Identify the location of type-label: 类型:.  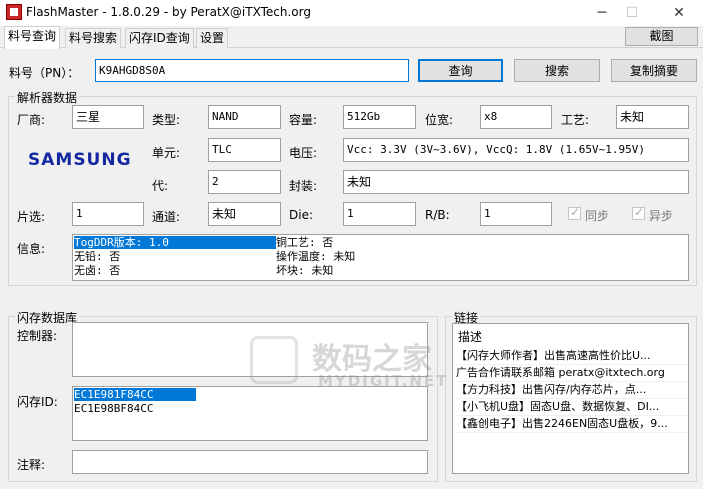
(166, 120).